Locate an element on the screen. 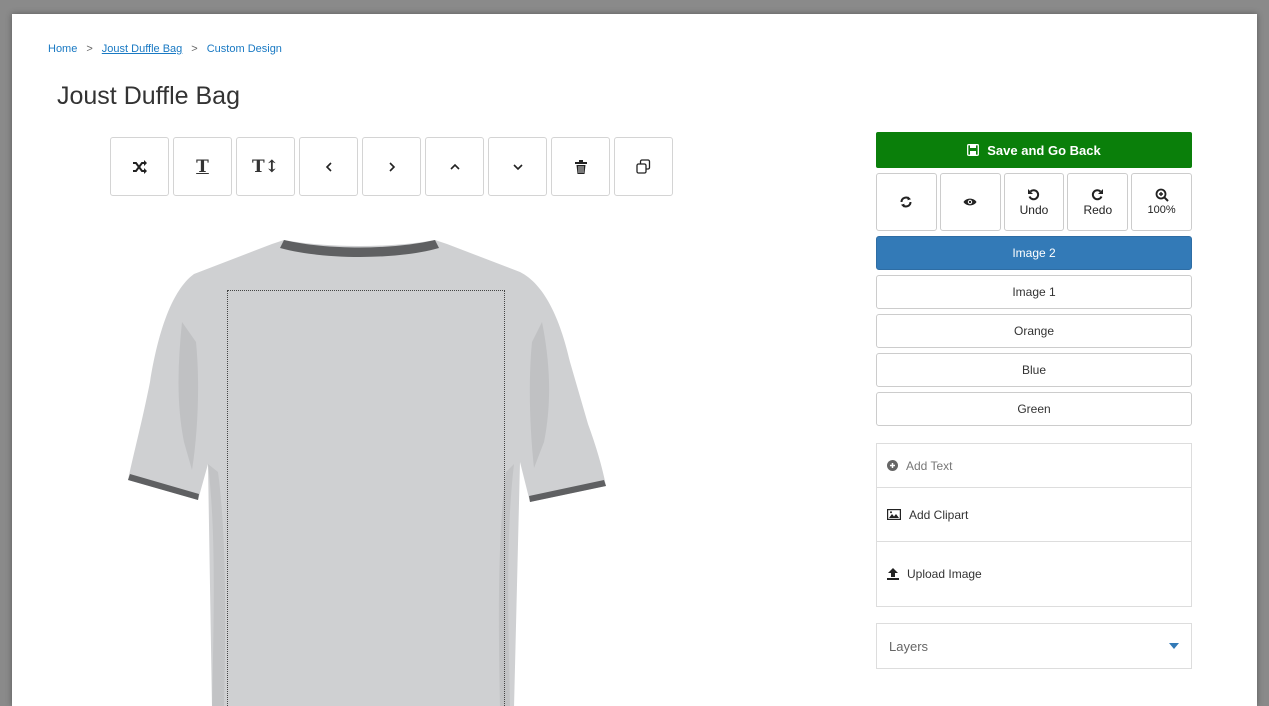 The height and width of the screenshot is (706, 1269). trash-icon is located at coordinates (580, 166).